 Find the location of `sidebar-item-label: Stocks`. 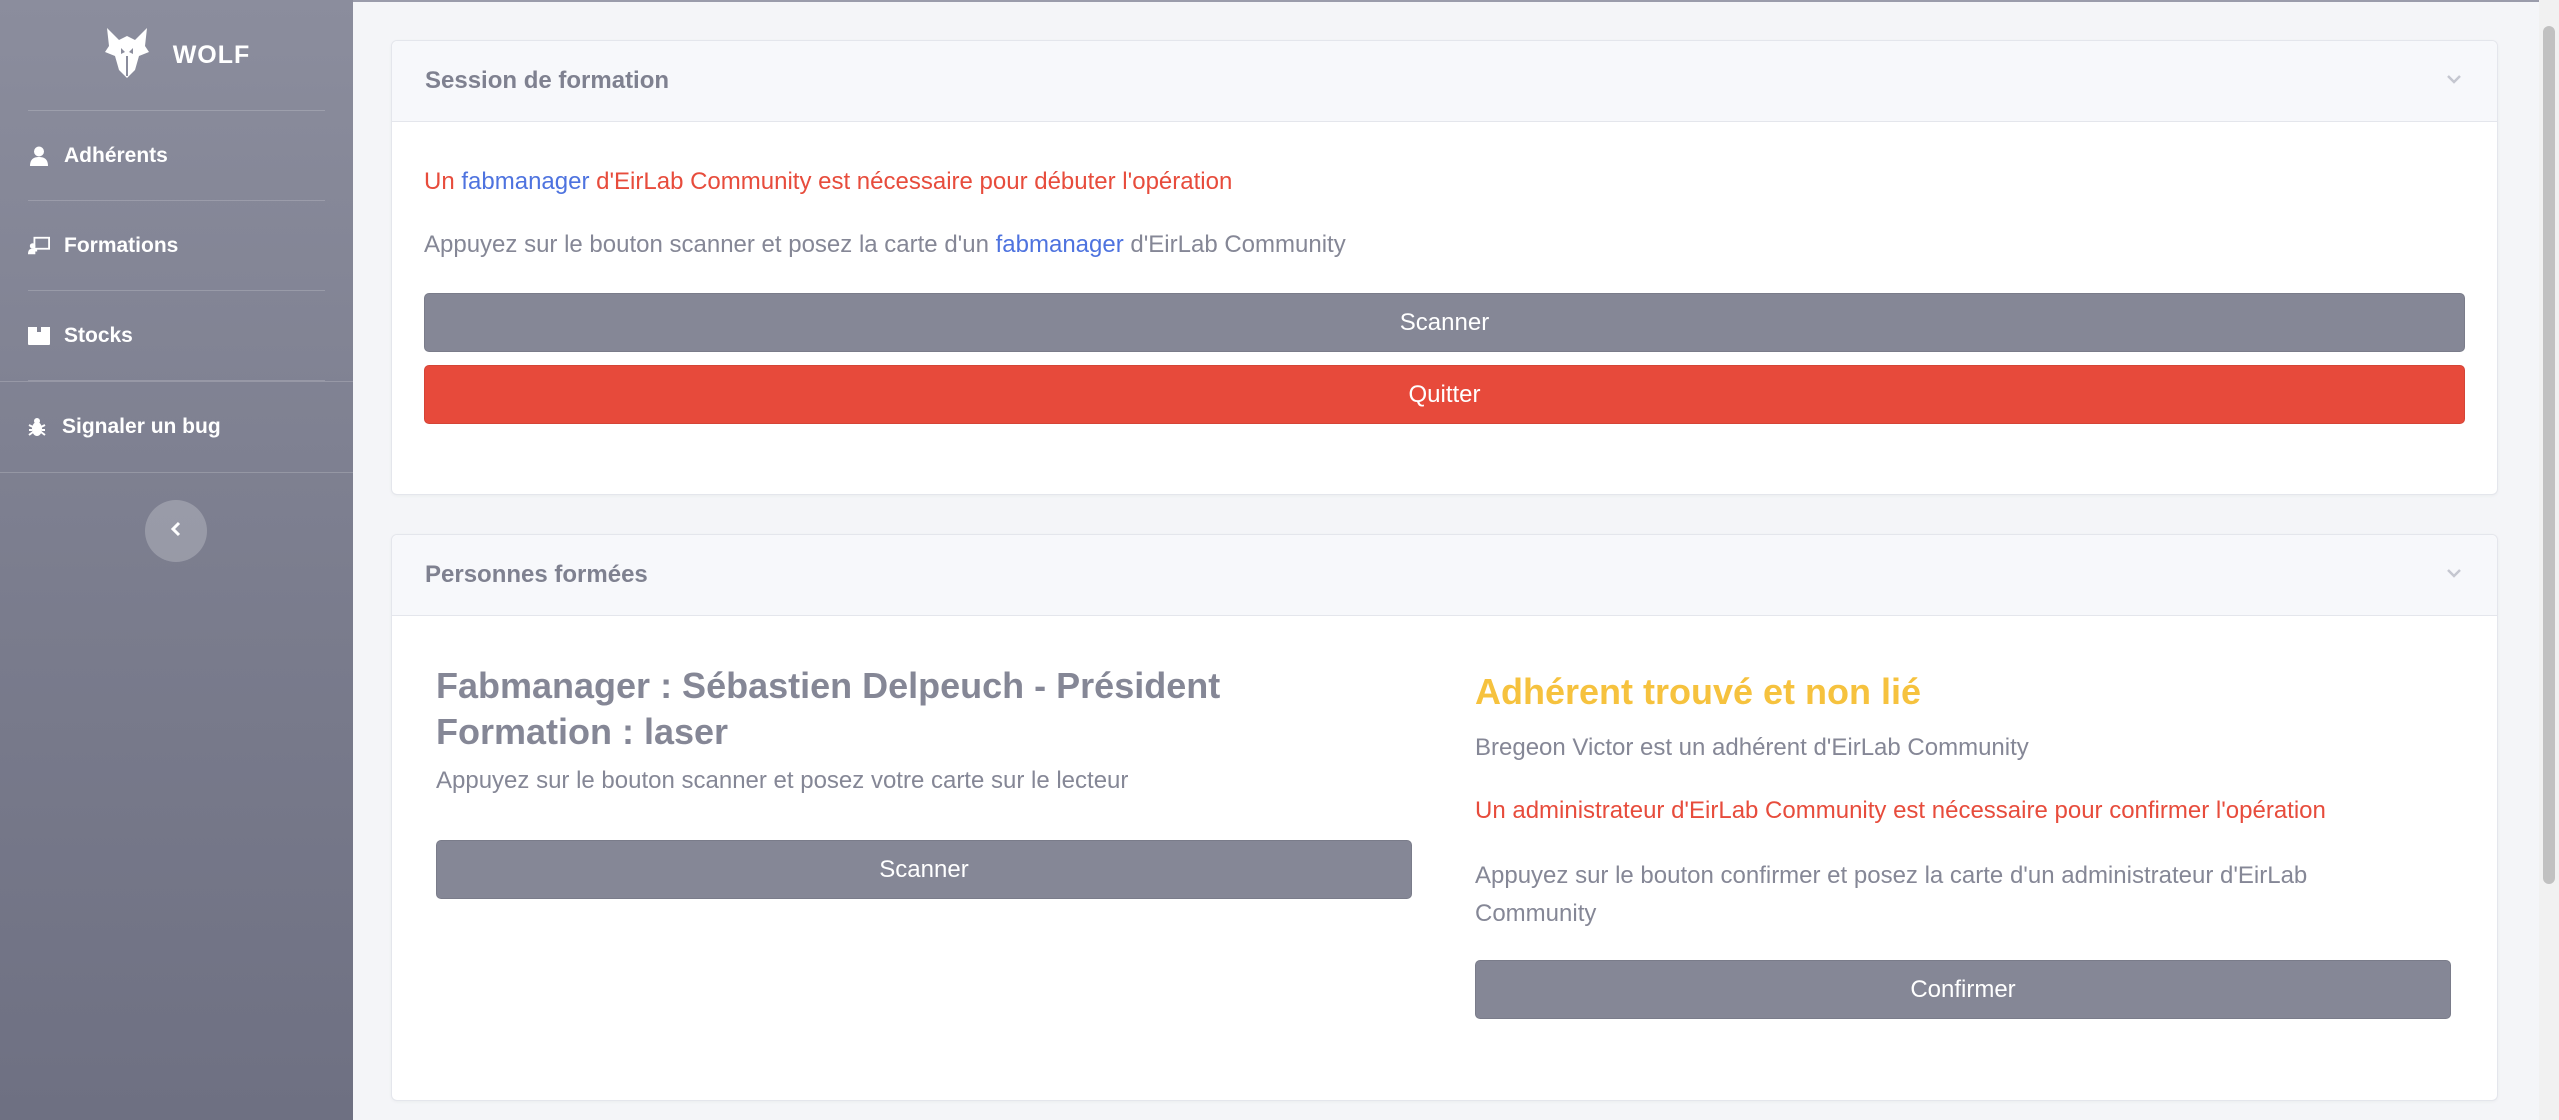

sidebar-item-label: Stocks is located at coordinates (98, 335).